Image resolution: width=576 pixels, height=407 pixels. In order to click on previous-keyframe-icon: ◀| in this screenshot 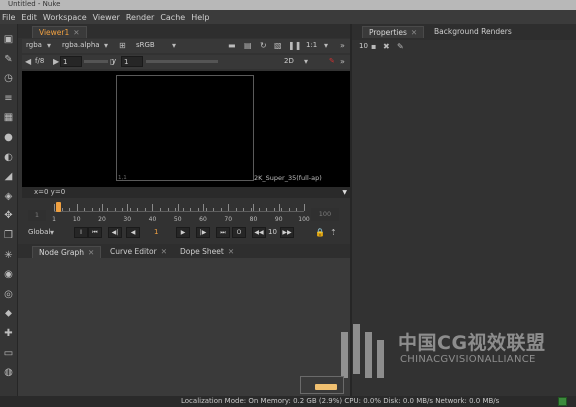, I will do `click(115, 232)`.